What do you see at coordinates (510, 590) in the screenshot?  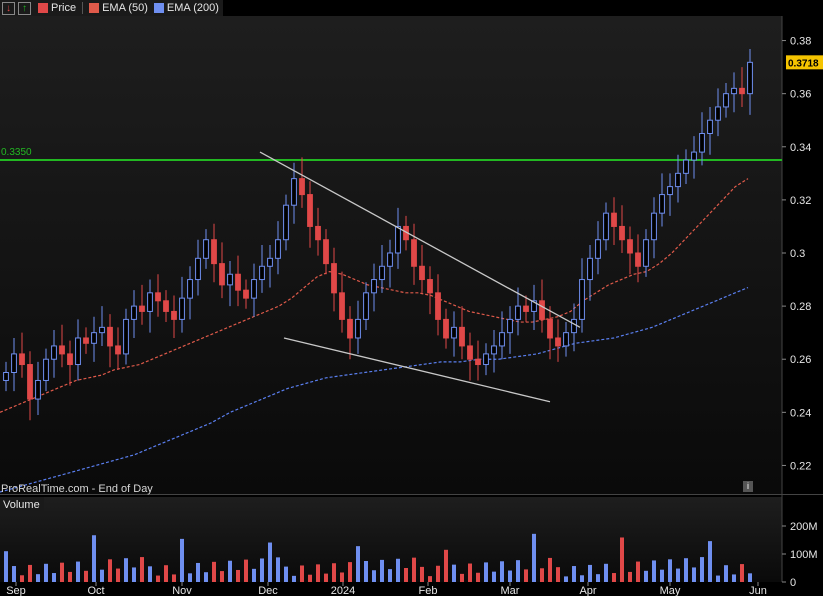 I see `x-tick-label: Mar` at bounding box center [510, 590].